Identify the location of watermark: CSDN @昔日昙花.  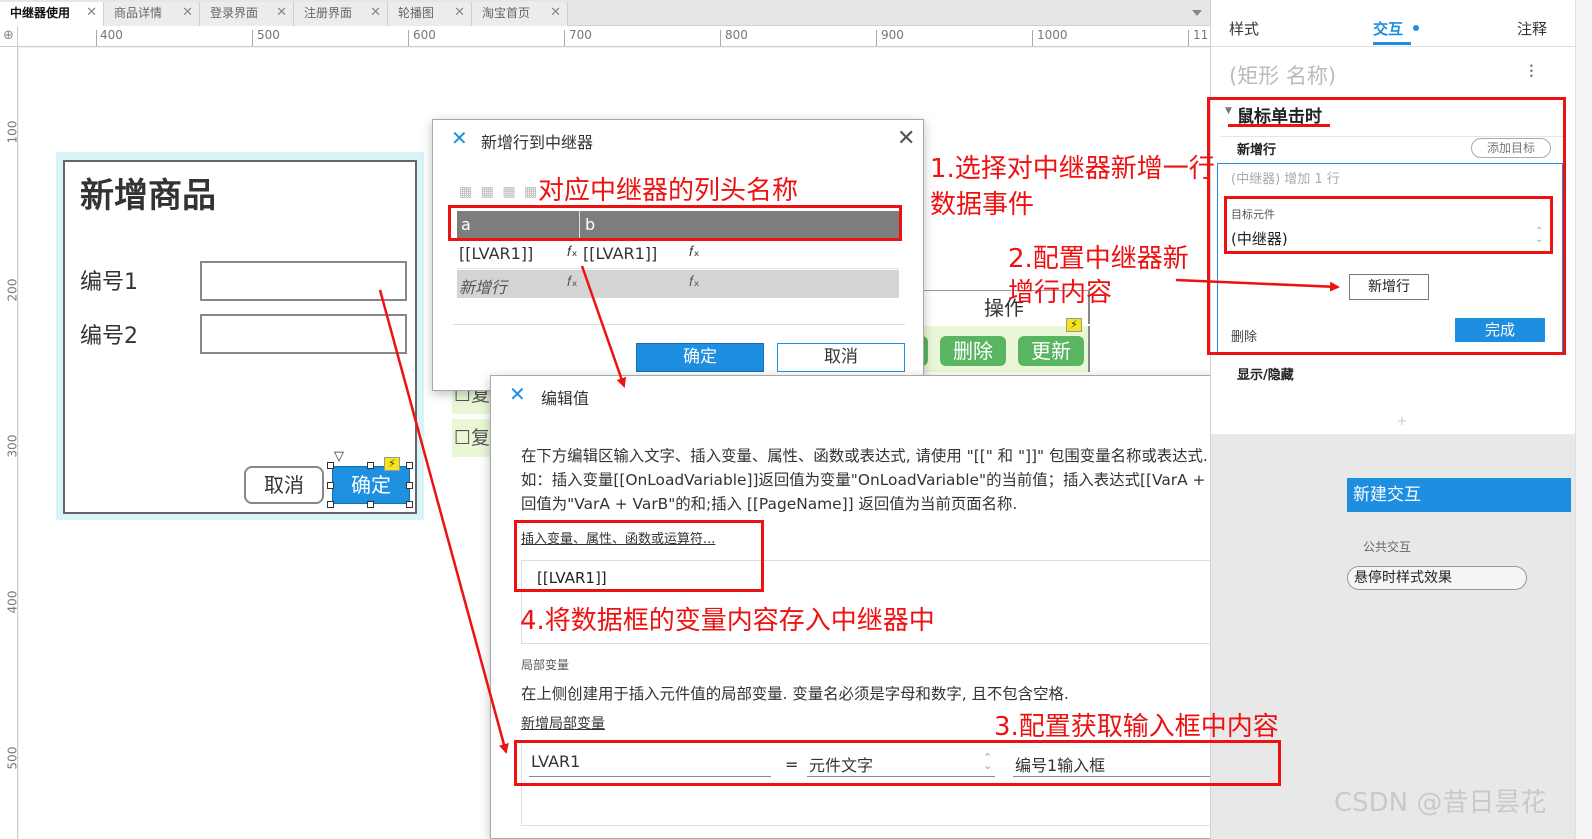
(1440, 803).